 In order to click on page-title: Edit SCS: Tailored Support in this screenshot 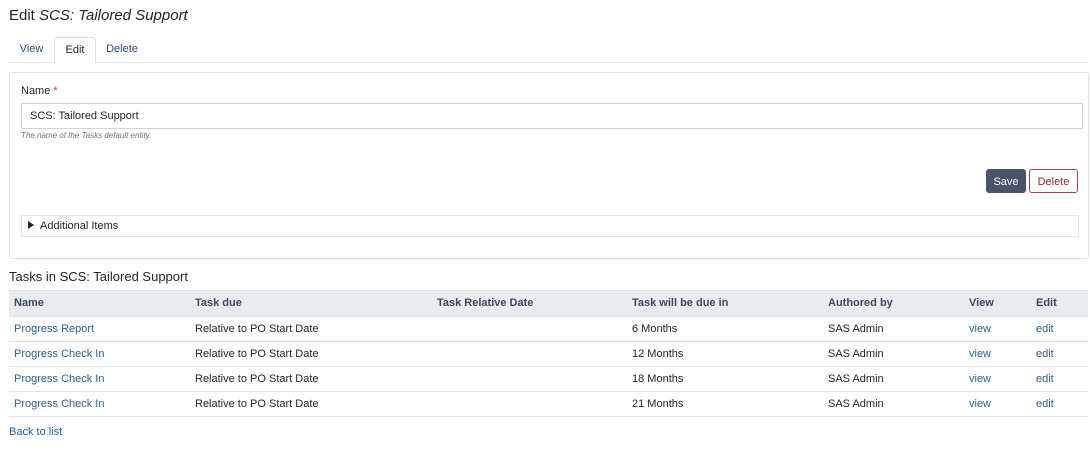, I will do `click(98, 15)`.